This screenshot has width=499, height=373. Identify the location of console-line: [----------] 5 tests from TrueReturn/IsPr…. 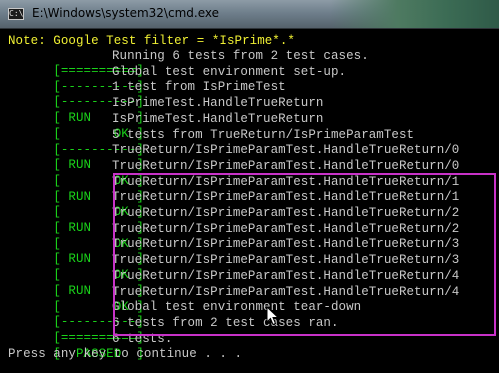
(211, 142).